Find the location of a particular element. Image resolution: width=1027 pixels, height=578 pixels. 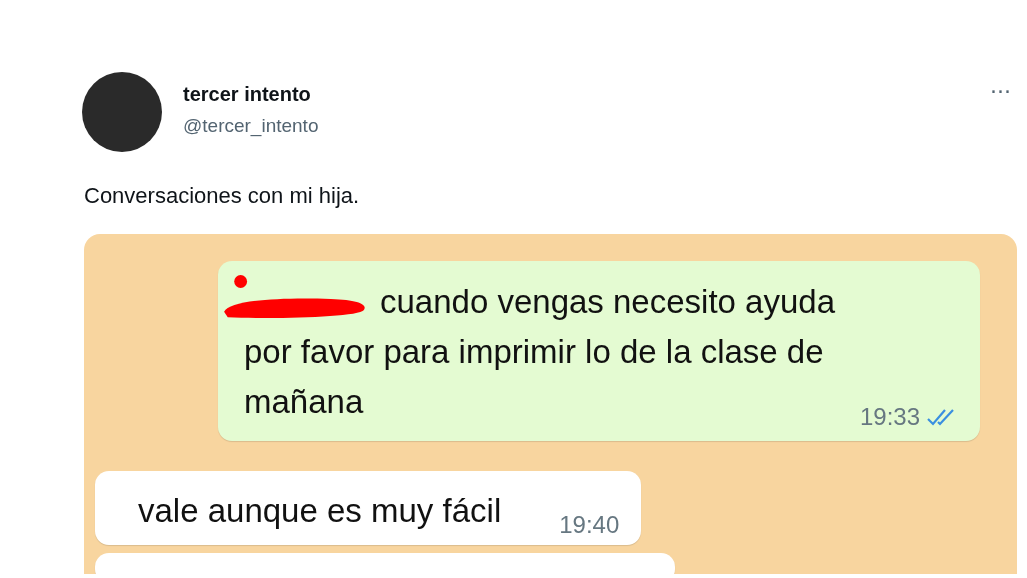

author-name: tercer intento is located at coordinates (251, 94).